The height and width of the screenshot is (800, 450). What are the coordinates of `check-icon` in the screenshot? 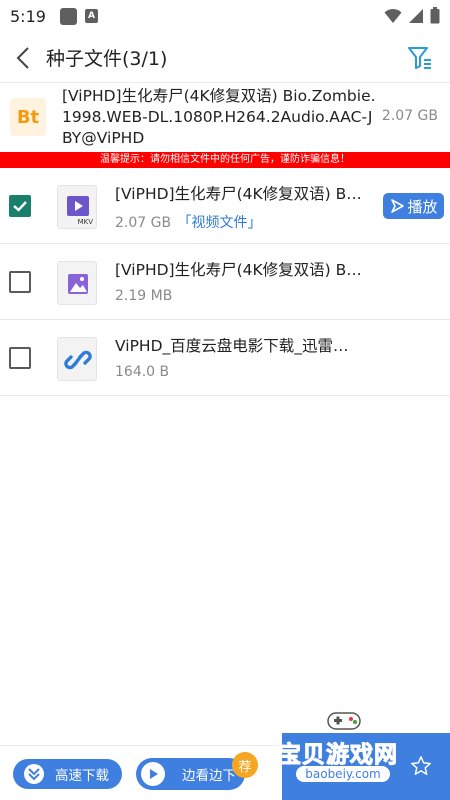 It's located at (20, 206).